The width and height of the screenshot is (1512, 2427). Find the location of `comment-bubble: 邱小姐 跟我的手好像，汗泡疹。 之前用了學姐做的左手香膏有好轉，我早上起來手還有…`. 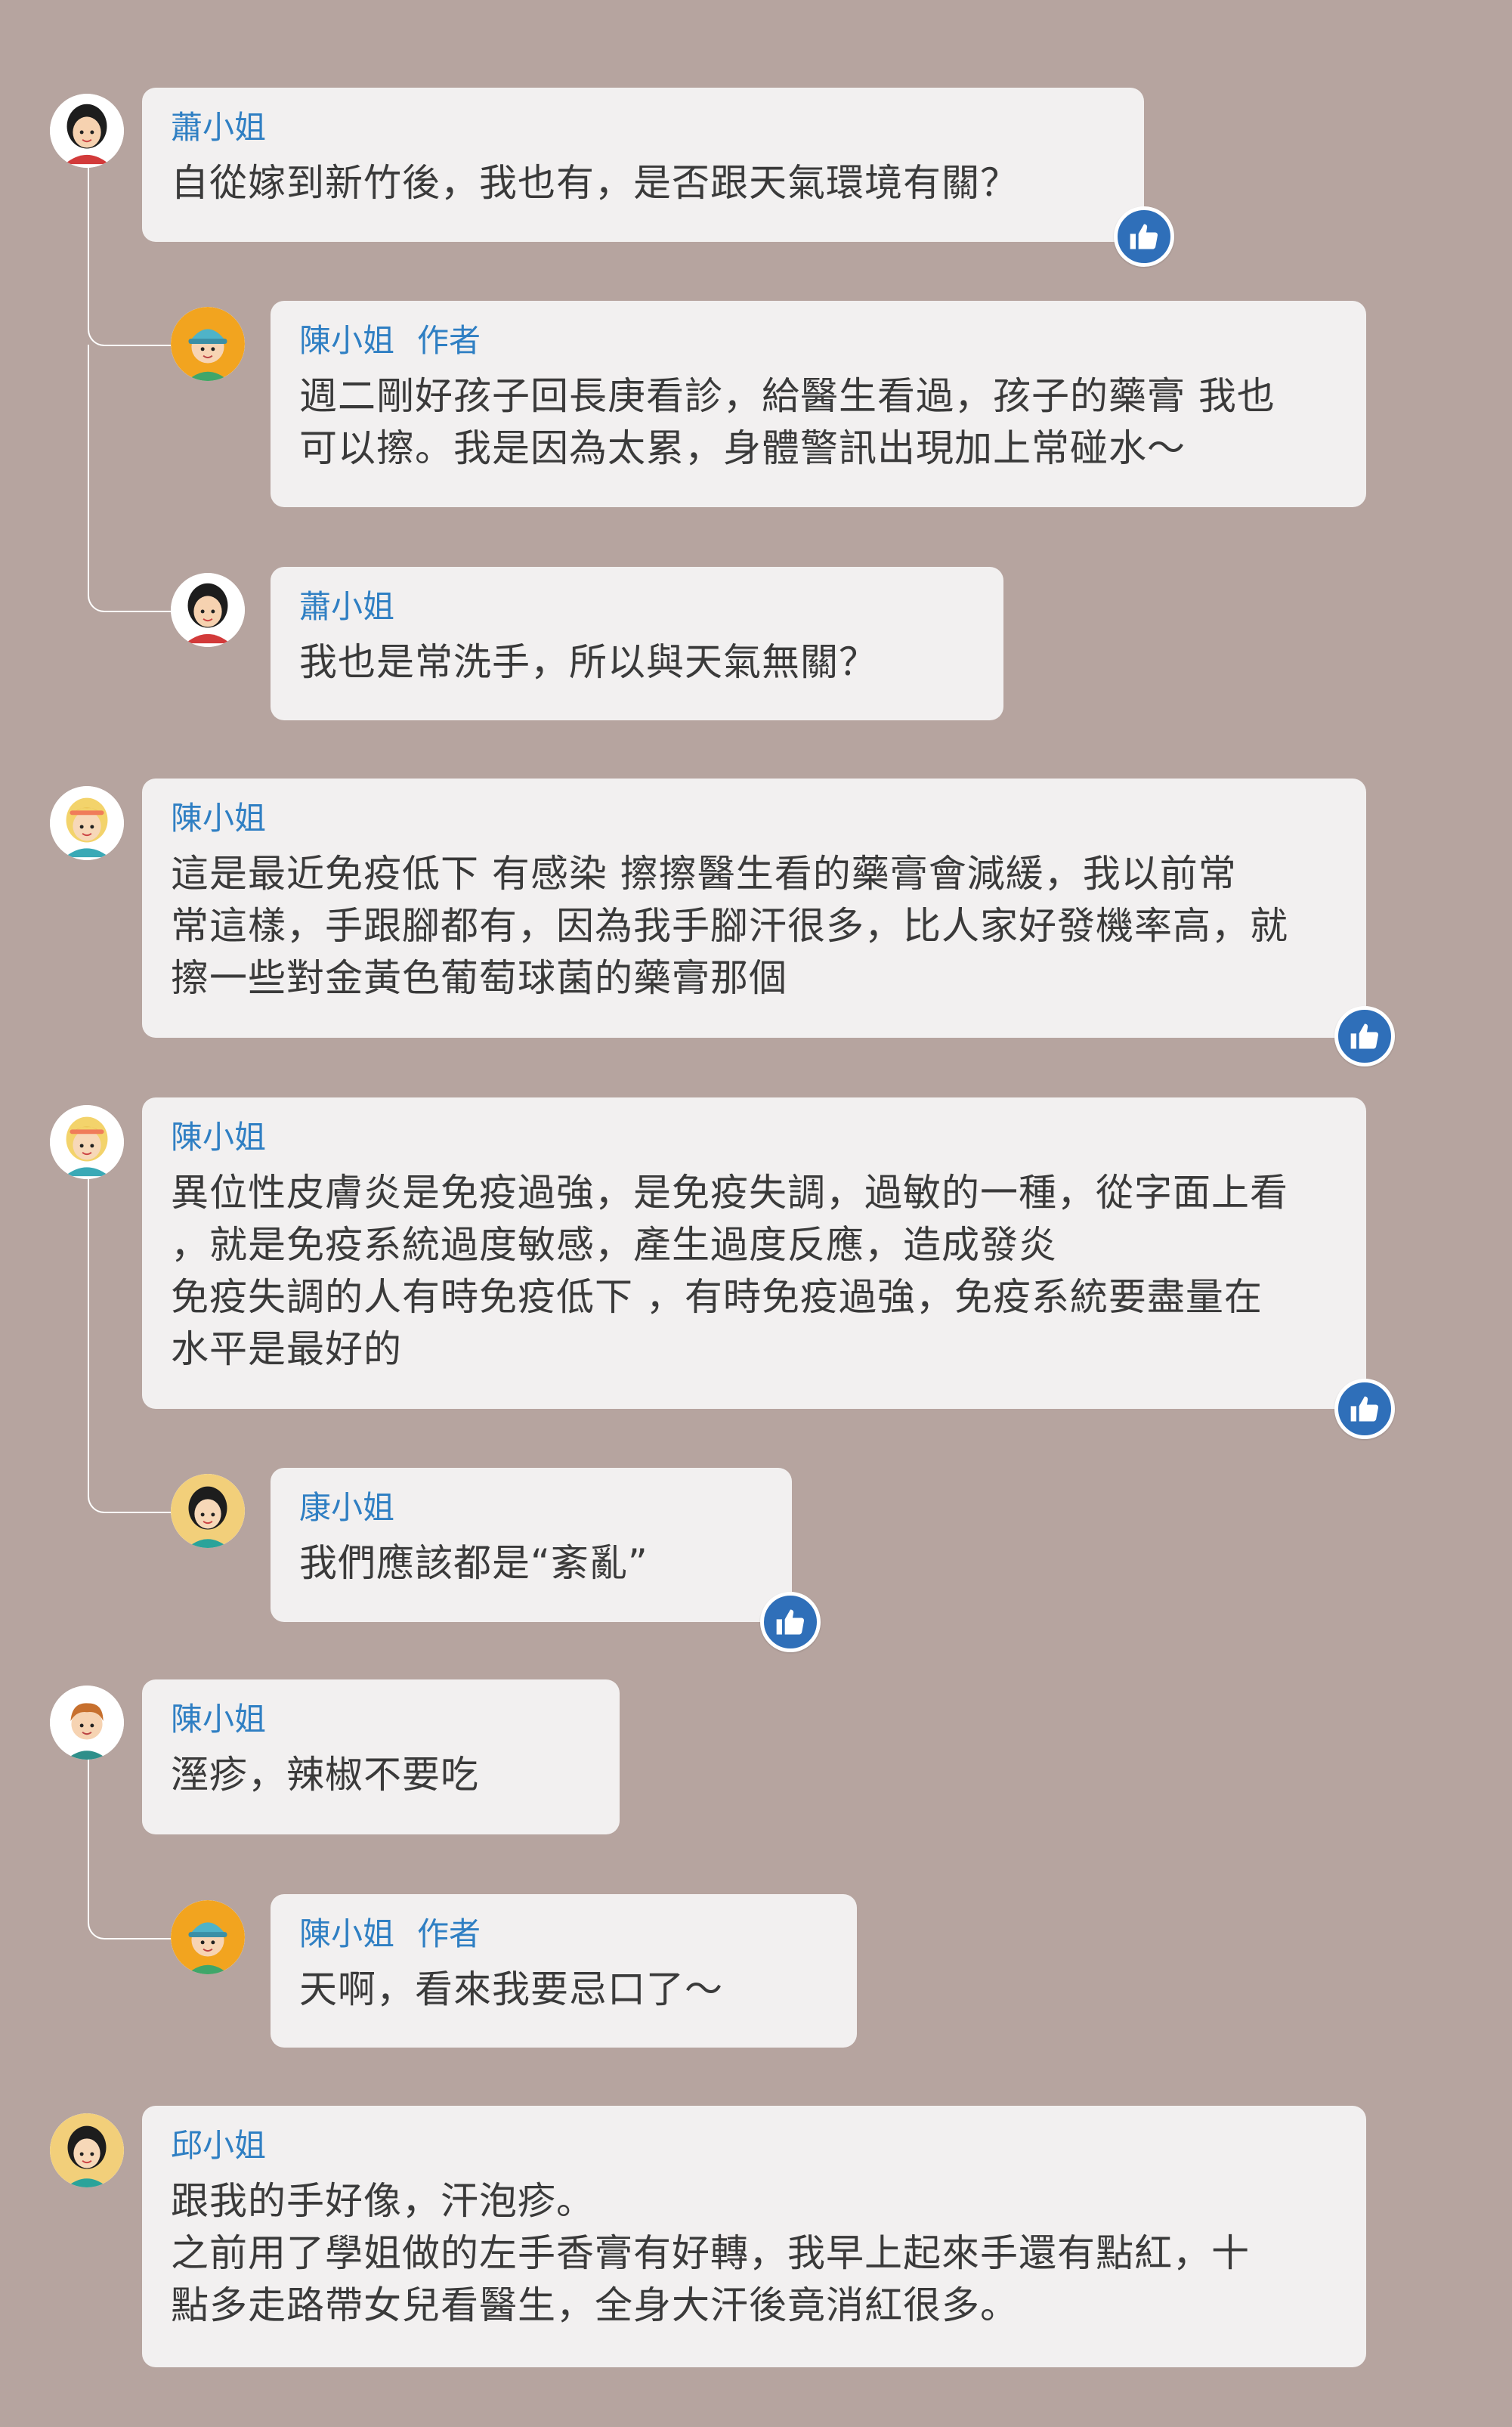

comment-bubble: 邱小姐 跟我的手好像，汗泡疹。 之前用了學姐做的左手香膏有好轉，我早上起來手還有… is located at coordinates (754, 2236).